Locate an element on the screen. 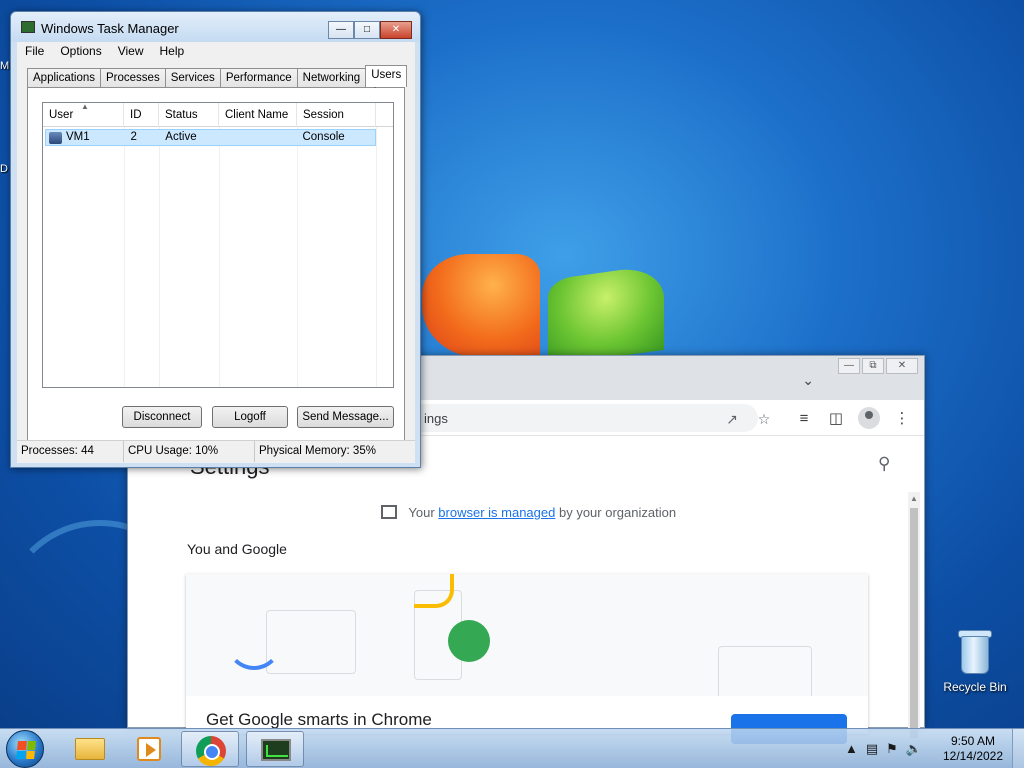 This screenshot has height=768, width=1024. status-processes: Processes: 44 is located at coordinates (70, 451).